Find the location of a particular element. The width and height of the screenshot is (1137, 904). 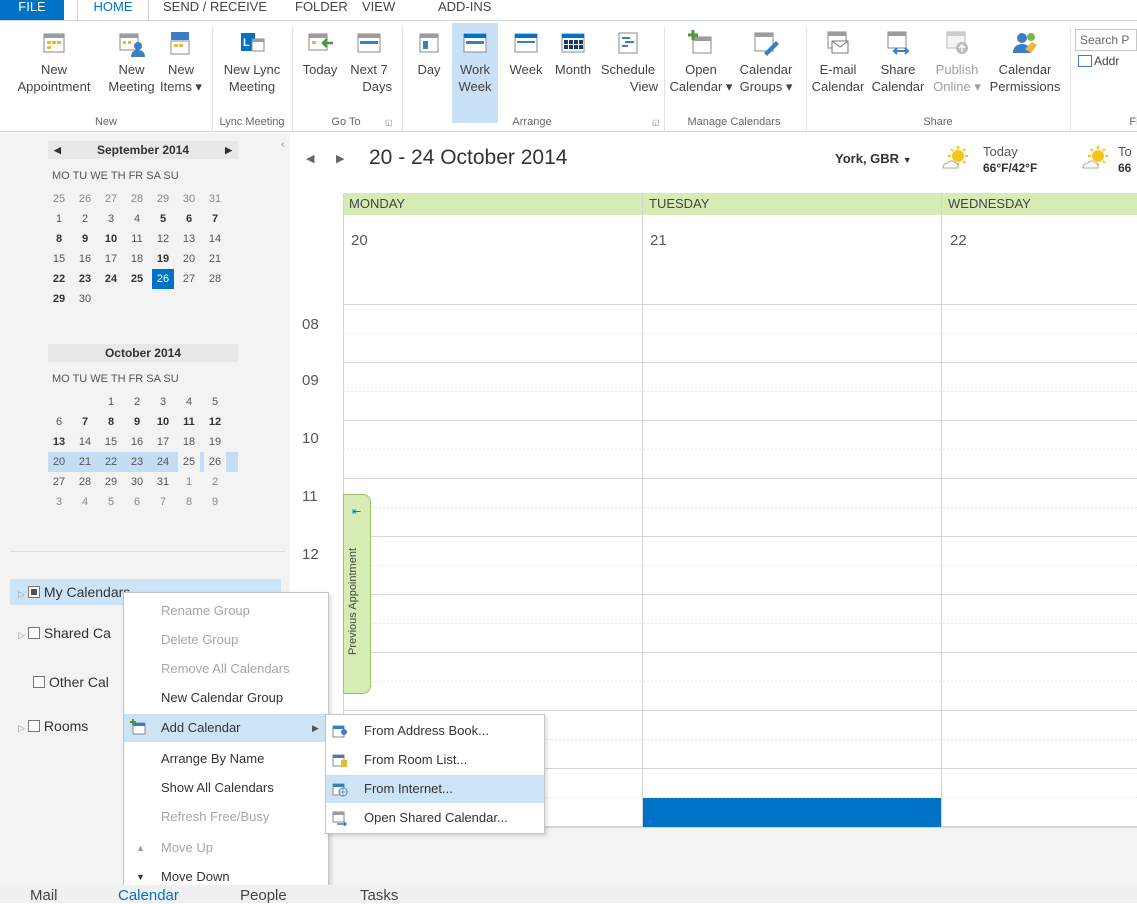

menu-item-show-all-calendars: Show All Calendars is located at coordinates (226, 788).